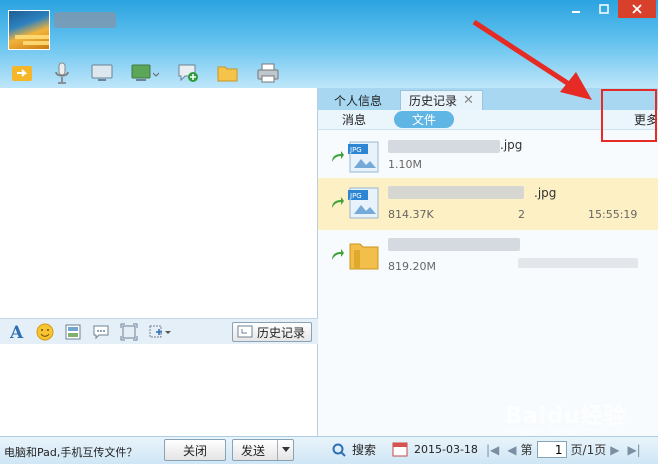 This screenshot has height=464, width=658. I want to click on chevron-down-icon, so click(285, 449).